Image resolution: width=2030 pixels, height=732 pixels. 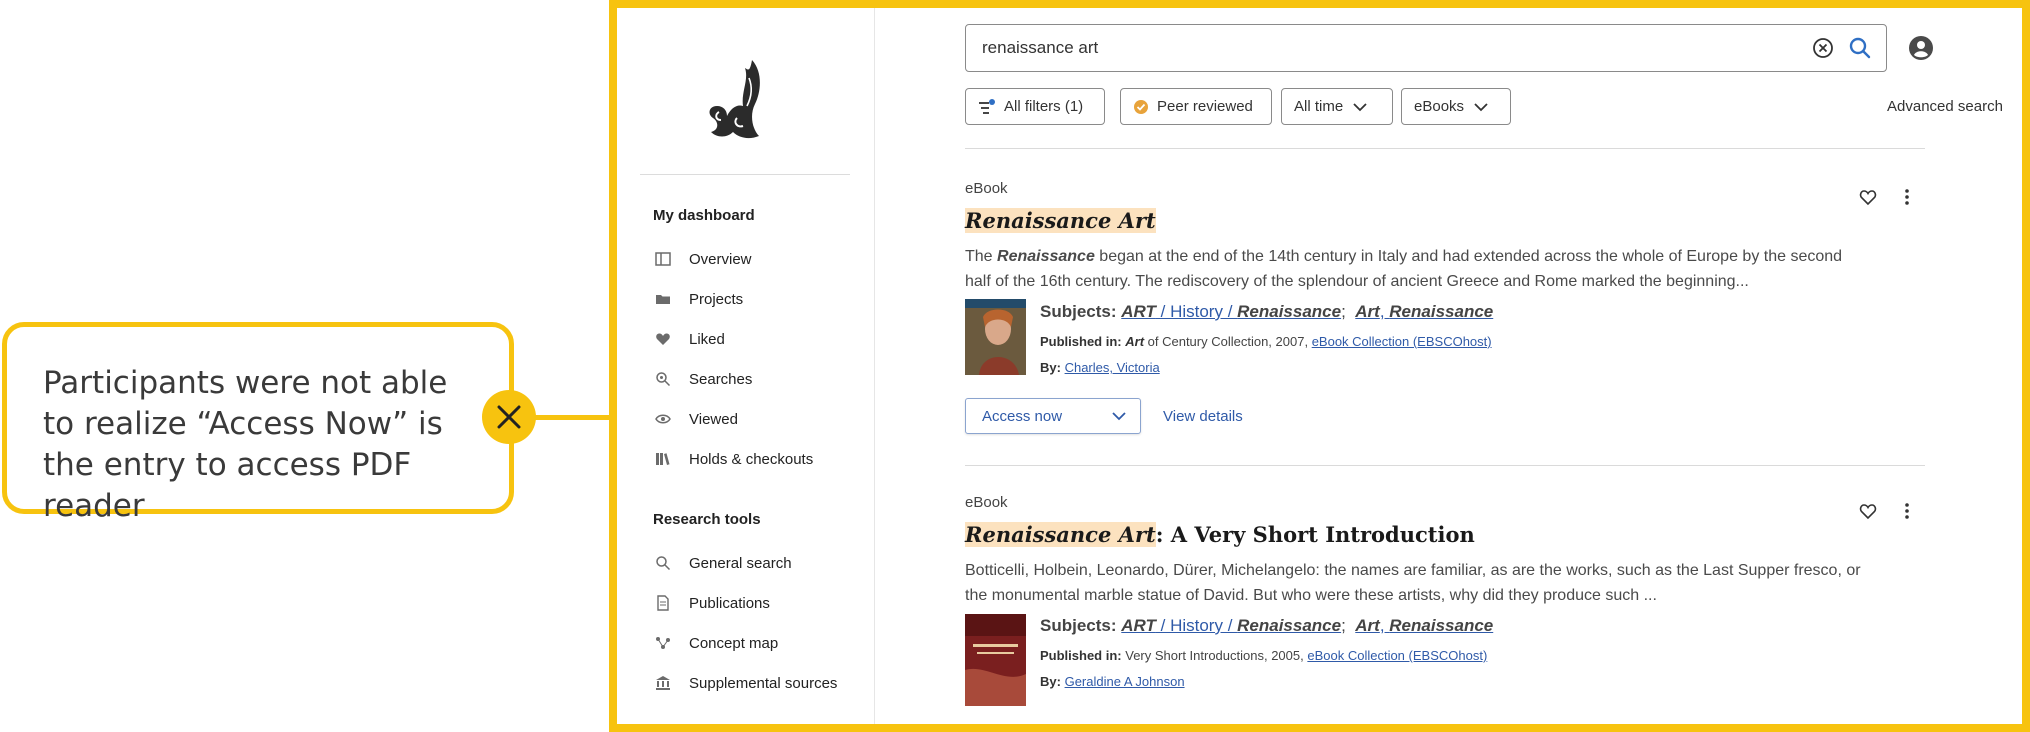 I want to click on time-filter-select: All time, so click(x=1337, y=106).